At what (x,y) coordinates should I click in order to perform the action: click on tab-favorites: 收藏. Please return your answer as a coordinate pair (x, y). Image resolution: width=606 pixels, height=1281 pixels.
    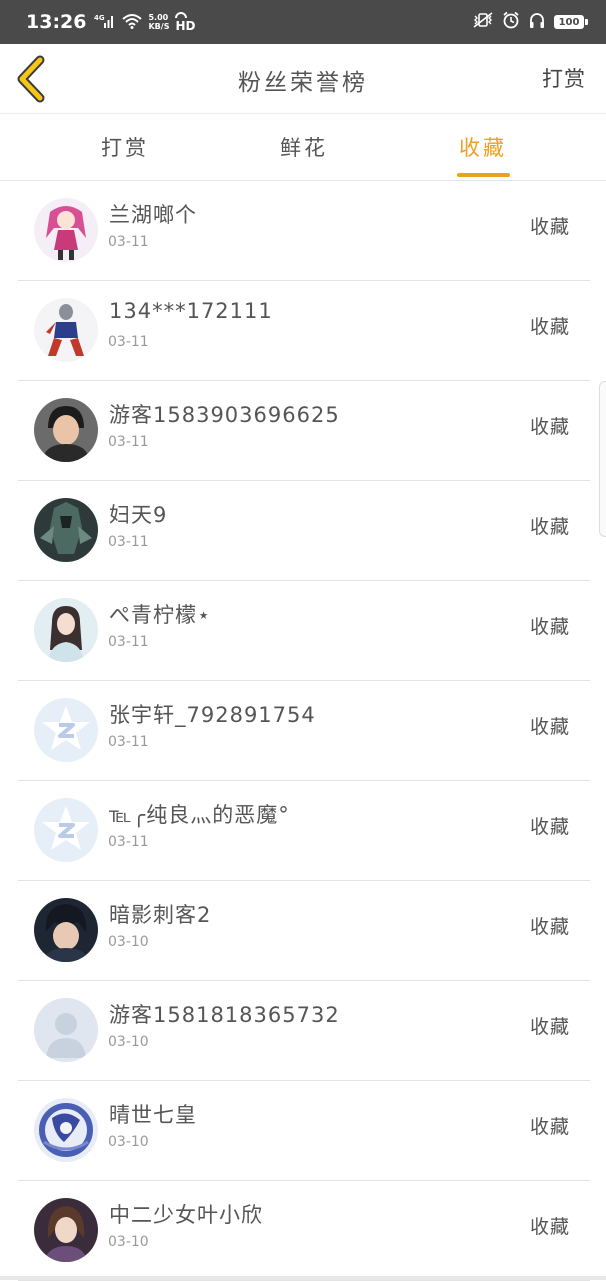
    Looking at the image, I should click on (483, 147).